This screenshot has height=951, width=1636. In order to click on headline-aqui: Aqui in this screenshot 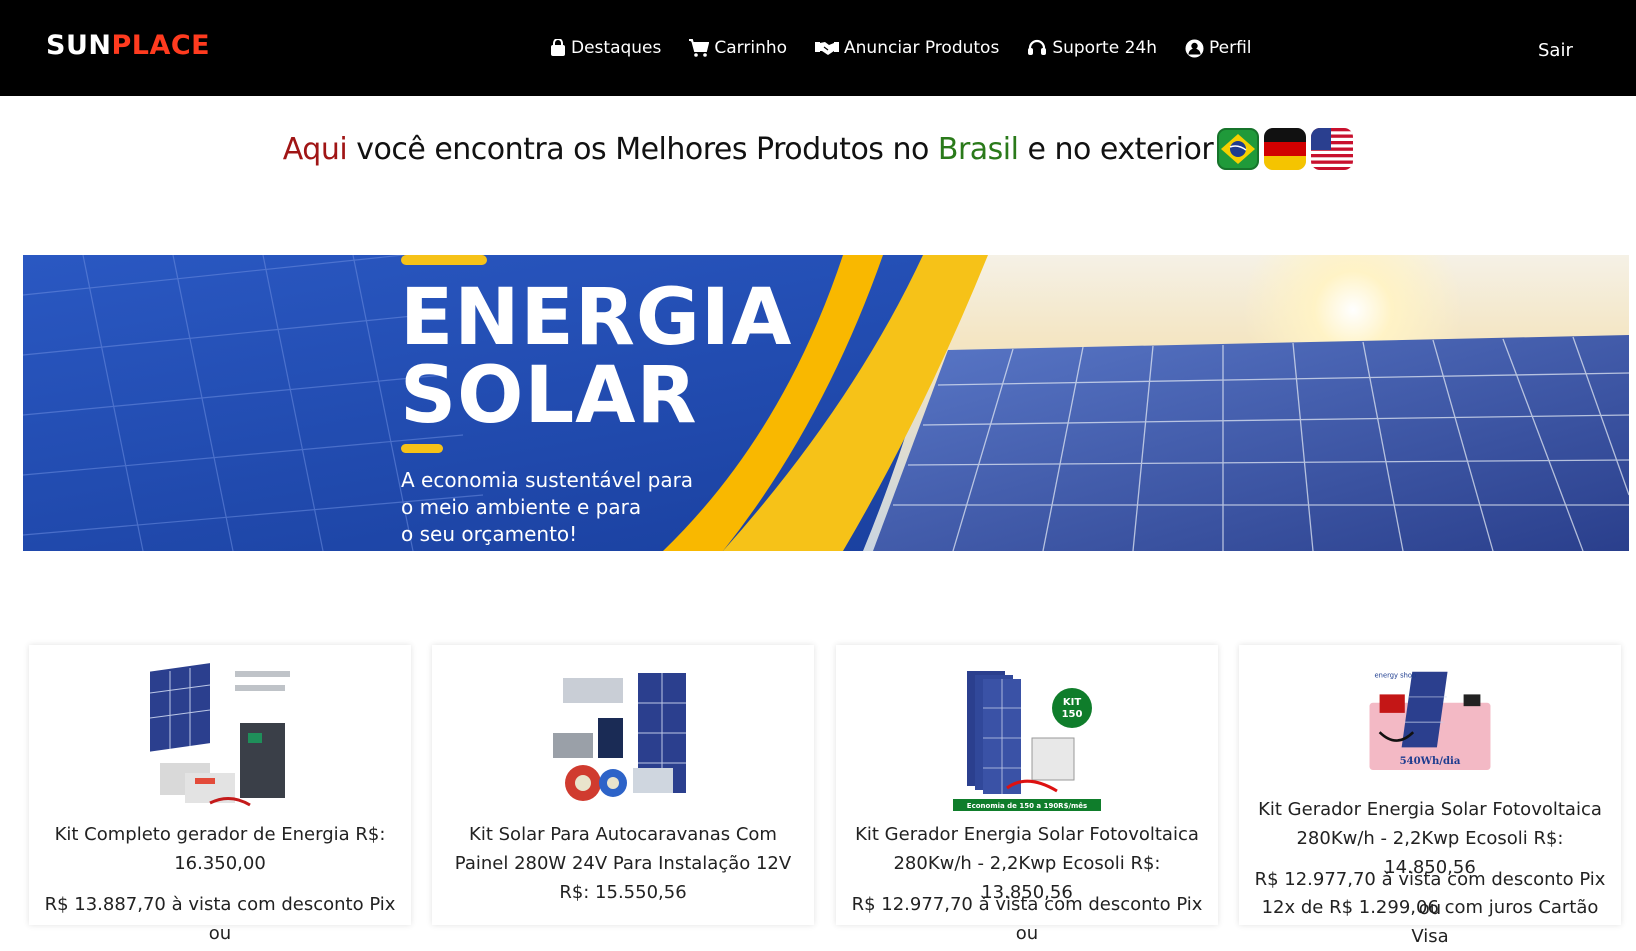, I will do `click(315, 149)`.